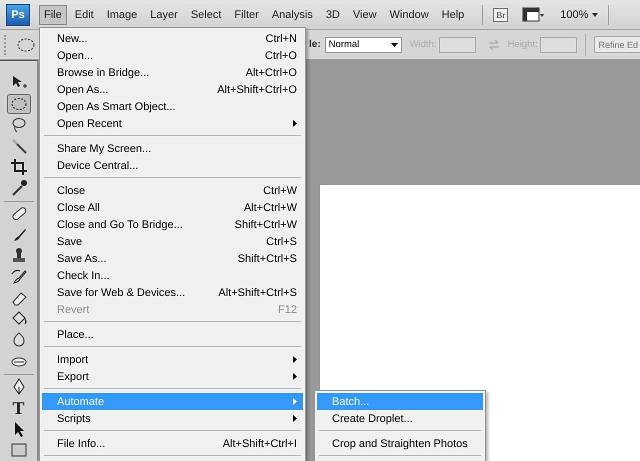  What do you see at coordinates (19, 125) in the screenshot?
I see `lasso-icon` at bounding box center [19, 125].